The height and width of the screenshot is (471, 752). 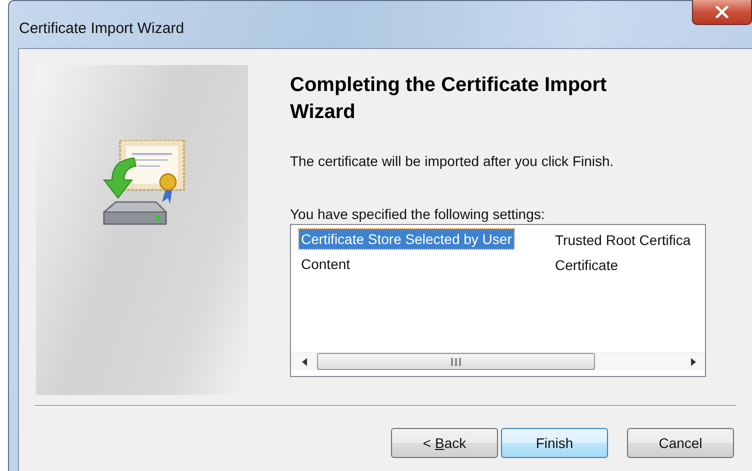 What do you see at coordinates (444, 443) in the screenshot?
I see `back-button: < Back` at bounding box center [444, 443].